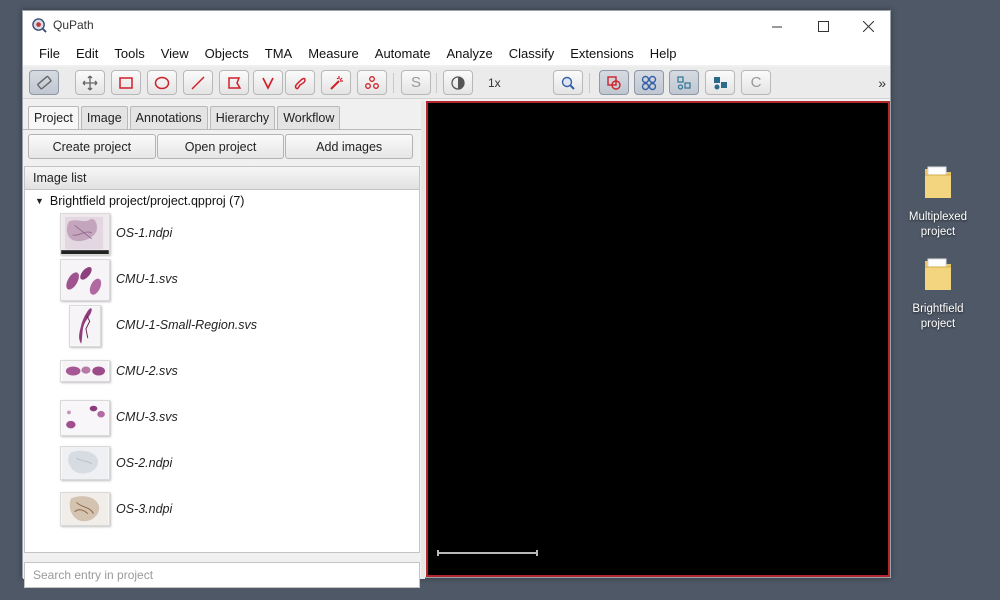 Image resolution: width=1000 pixels, height=600 pixels. What do you see at coordinates (532, 53) in the screenshot?
I see `menu-classify: Classify` at bounding box center [532, 53].